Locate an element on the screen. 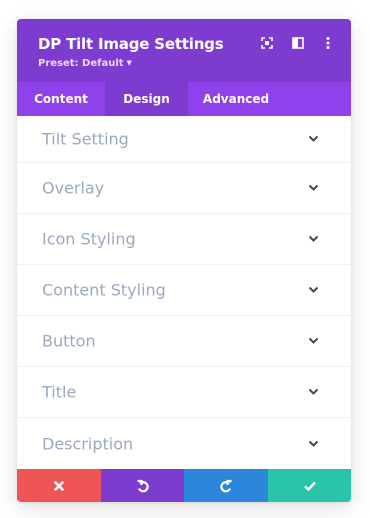 The image size is (370, 518). tab-bar: Content Design Advanced is located at coordinates (184, 99).